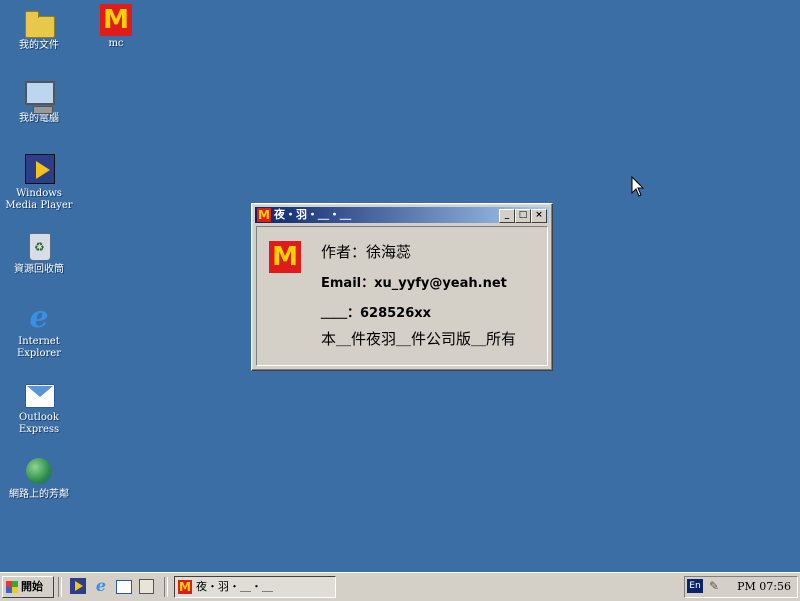 The height and width of the screenshot is (601, 800). Describe the element at coordinates (146, 586) in the screenshot. I see `quick-launch-show-desktop-icon` at that location.